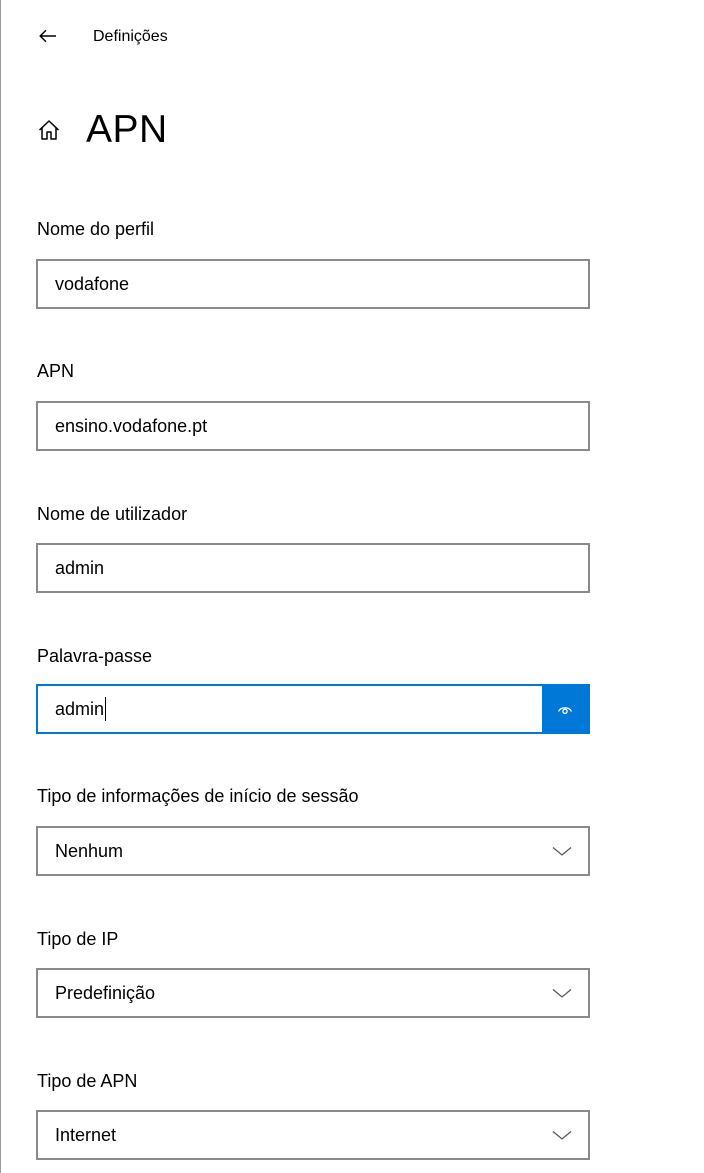 The height and width of the screenshot is (1173, 704). I want to click on page-header: APN, so click(102, 130).